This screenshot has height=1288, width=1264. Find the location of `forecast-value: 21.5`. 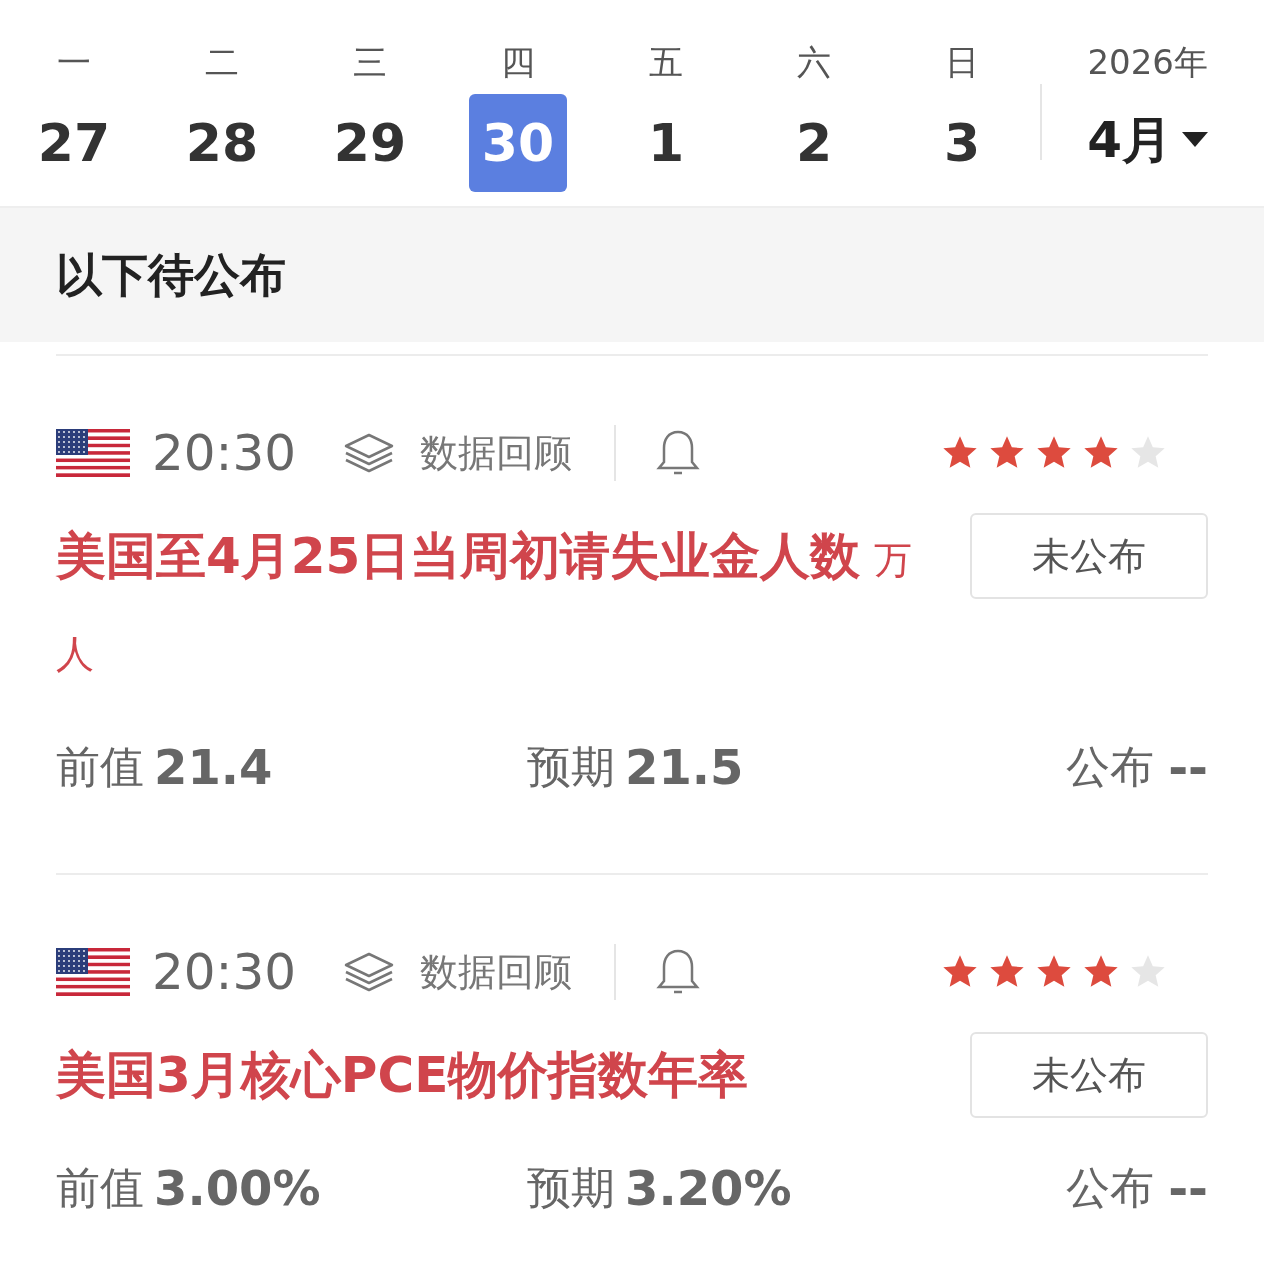

forecast-value: 21.5 is located at coordinates (684, 767).